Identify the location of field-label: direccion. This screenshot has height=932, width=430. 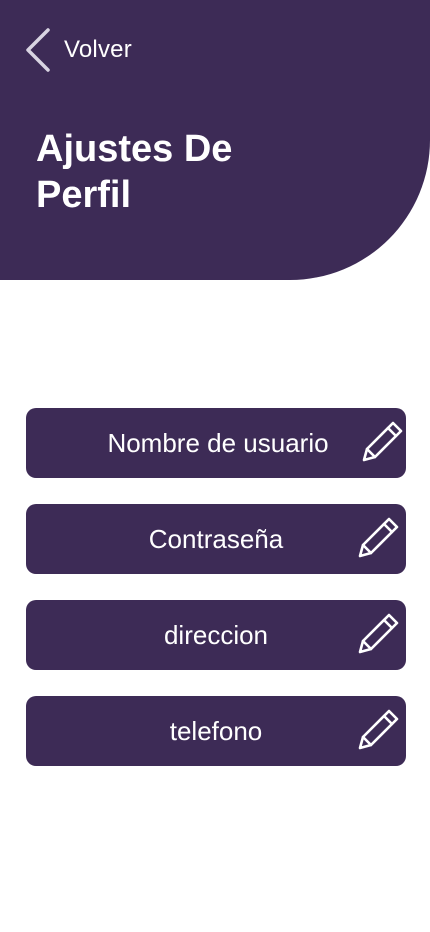
(216, 635).